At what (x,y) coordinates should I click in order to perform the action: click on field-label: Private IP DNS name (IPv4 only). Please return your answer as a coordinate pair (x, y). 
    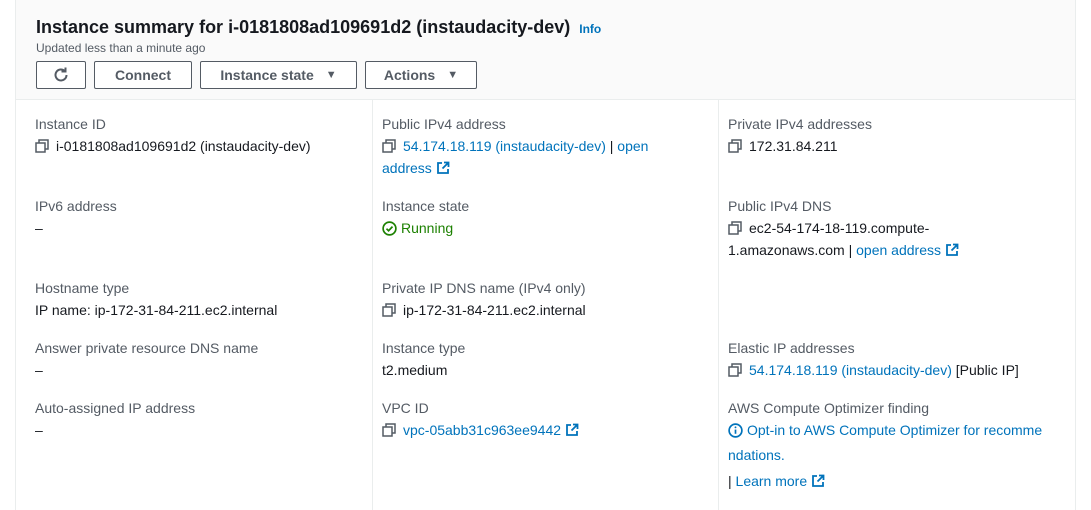
    Looking at the image, I should click on (484, 288).